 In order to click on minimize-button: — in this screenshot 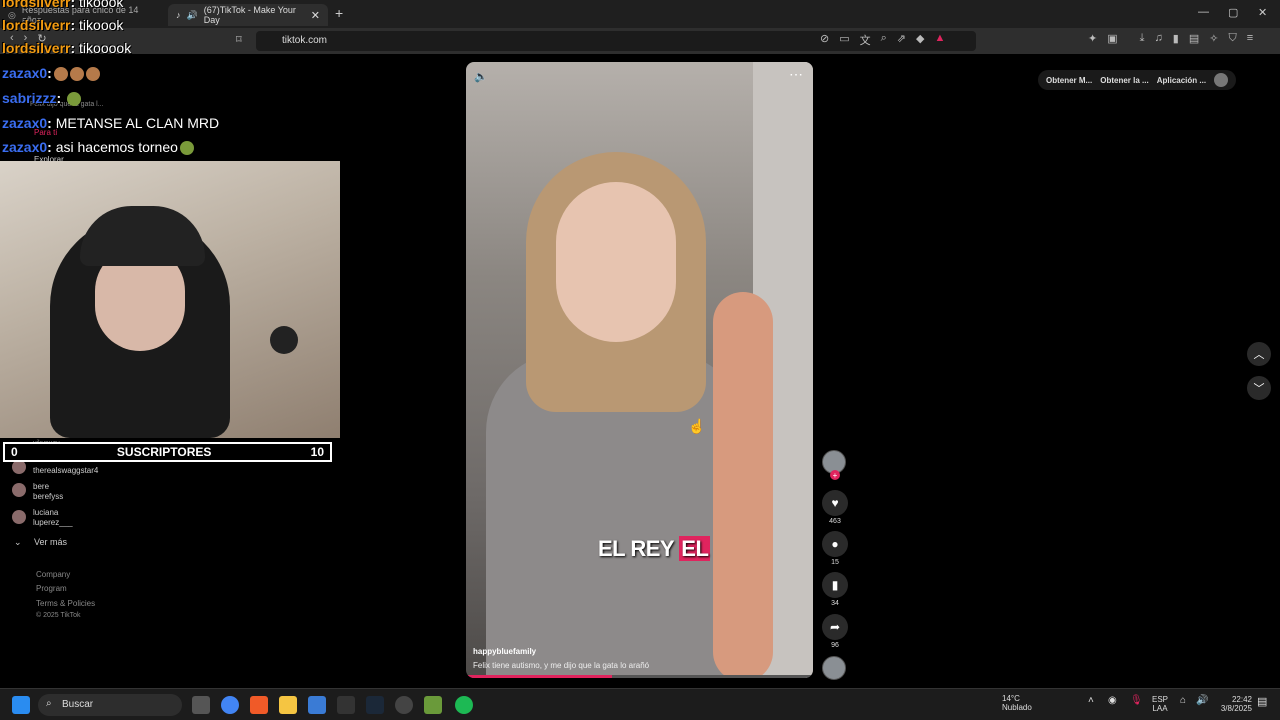, I will do `click(1203, 12)`.